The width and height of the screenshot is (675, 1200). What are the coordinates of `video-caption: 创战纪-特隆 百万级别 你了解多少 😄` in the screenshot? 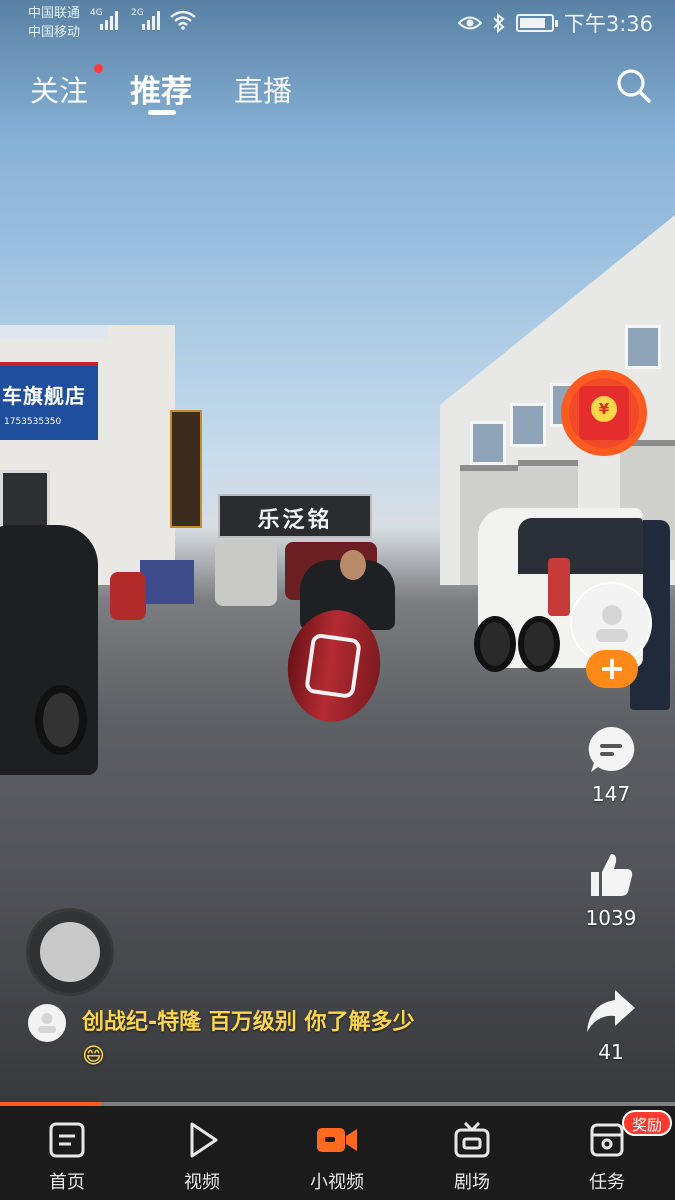 It's located at (292, 1040).